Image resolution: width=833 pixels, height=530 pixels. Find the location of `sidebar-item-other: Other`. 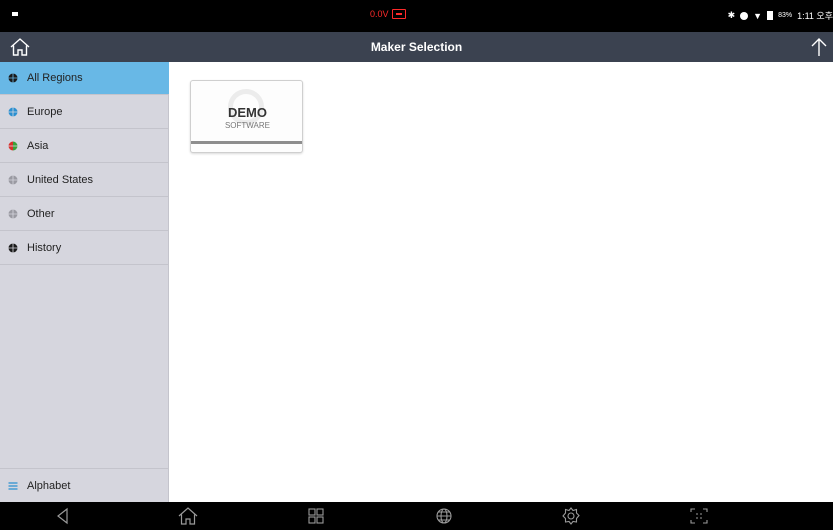

sidebar-item-other: Other is located at coordinates (84, 214).